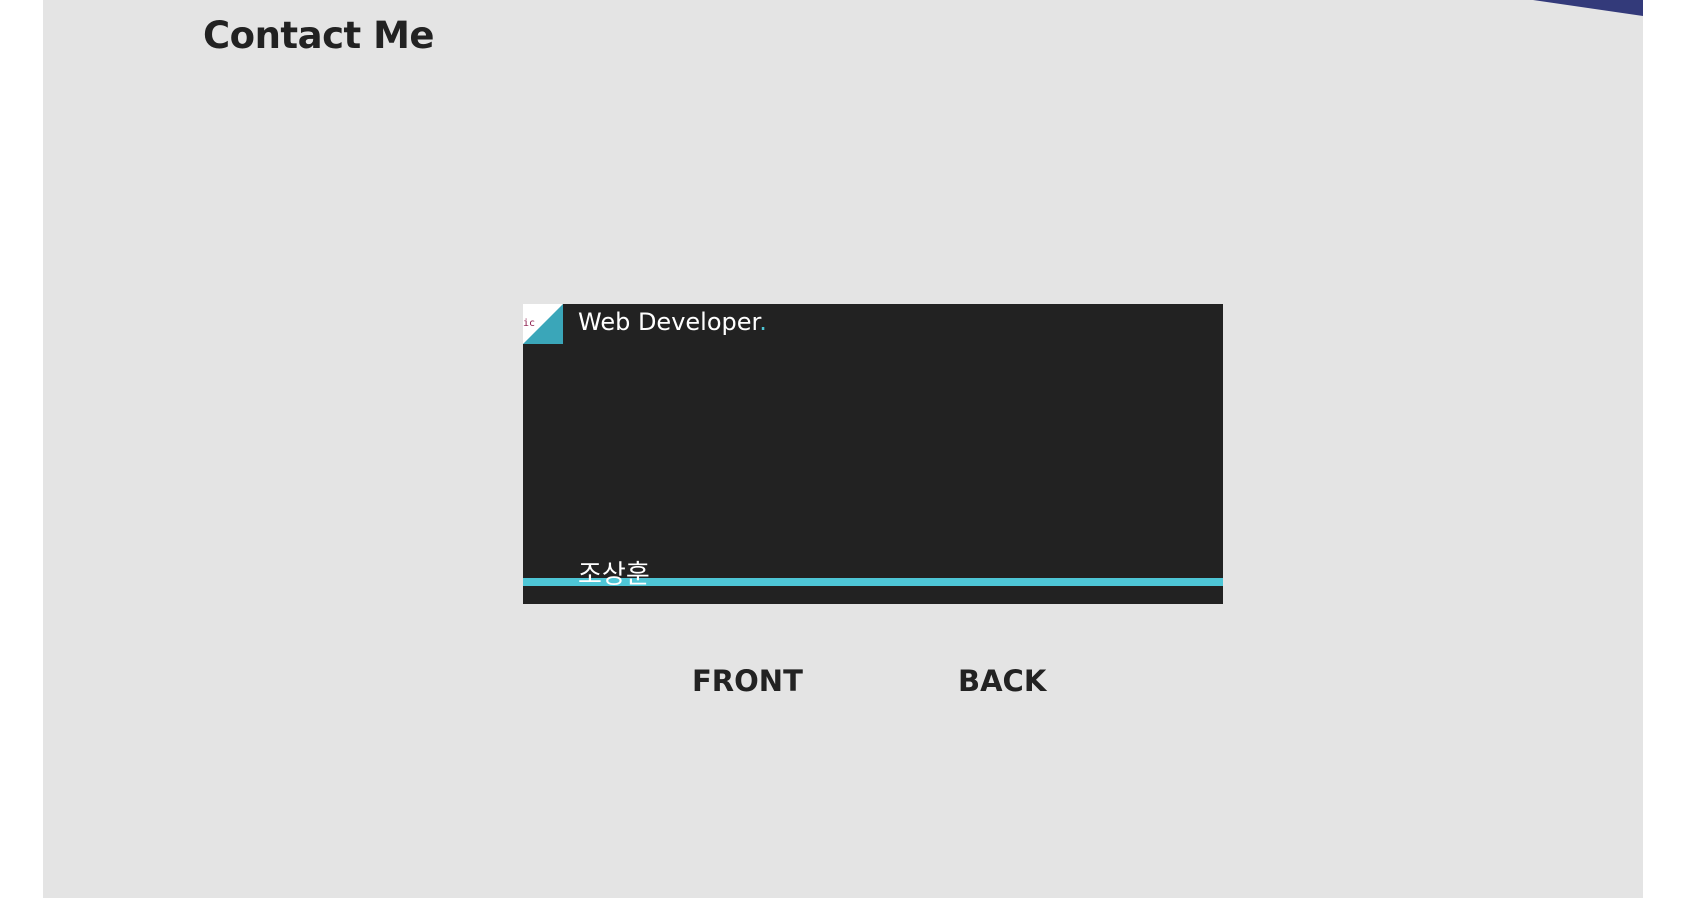 The height and width of the screenshot is (898, 1687). What do you see at coordinates (318, 35) in the screenshot?
I see `page-title: Contact Me` at bounding box center [318, 35].